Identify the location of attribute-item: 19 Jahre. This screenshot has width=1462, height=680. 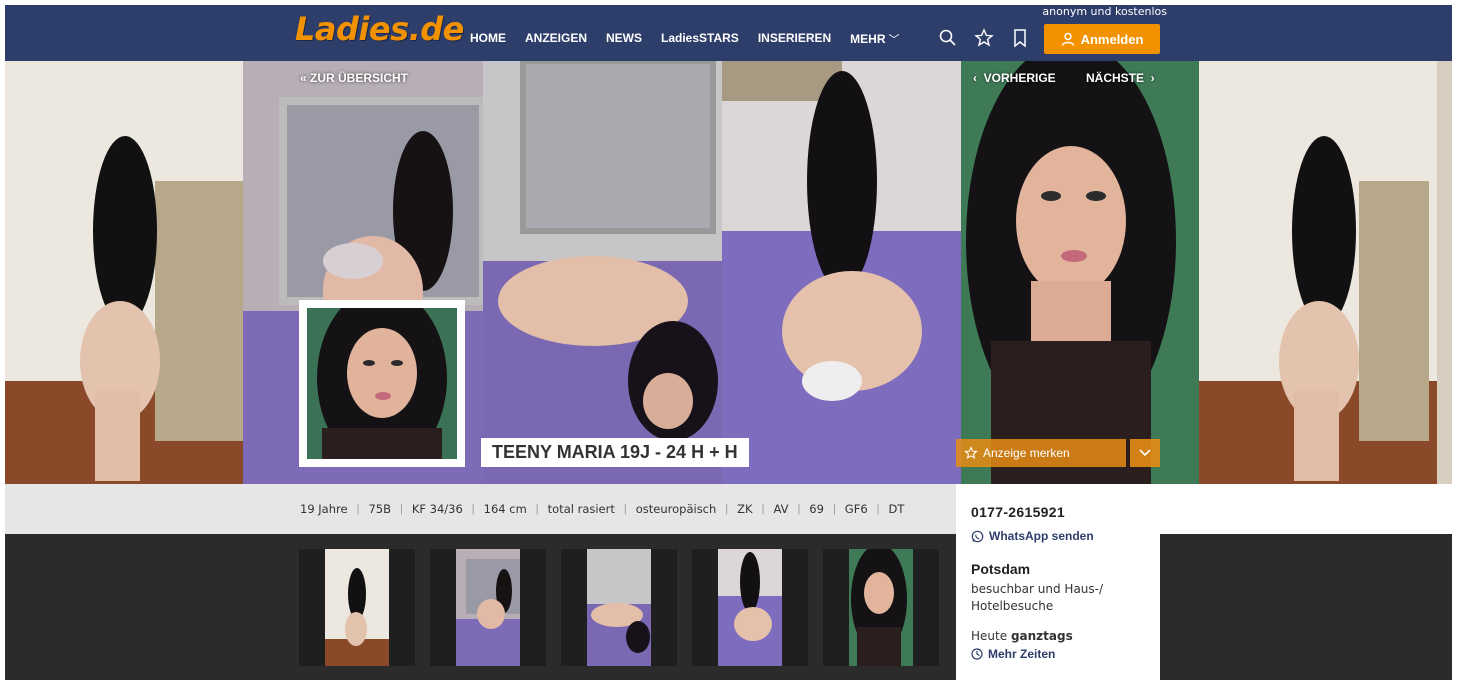
(324, 509).